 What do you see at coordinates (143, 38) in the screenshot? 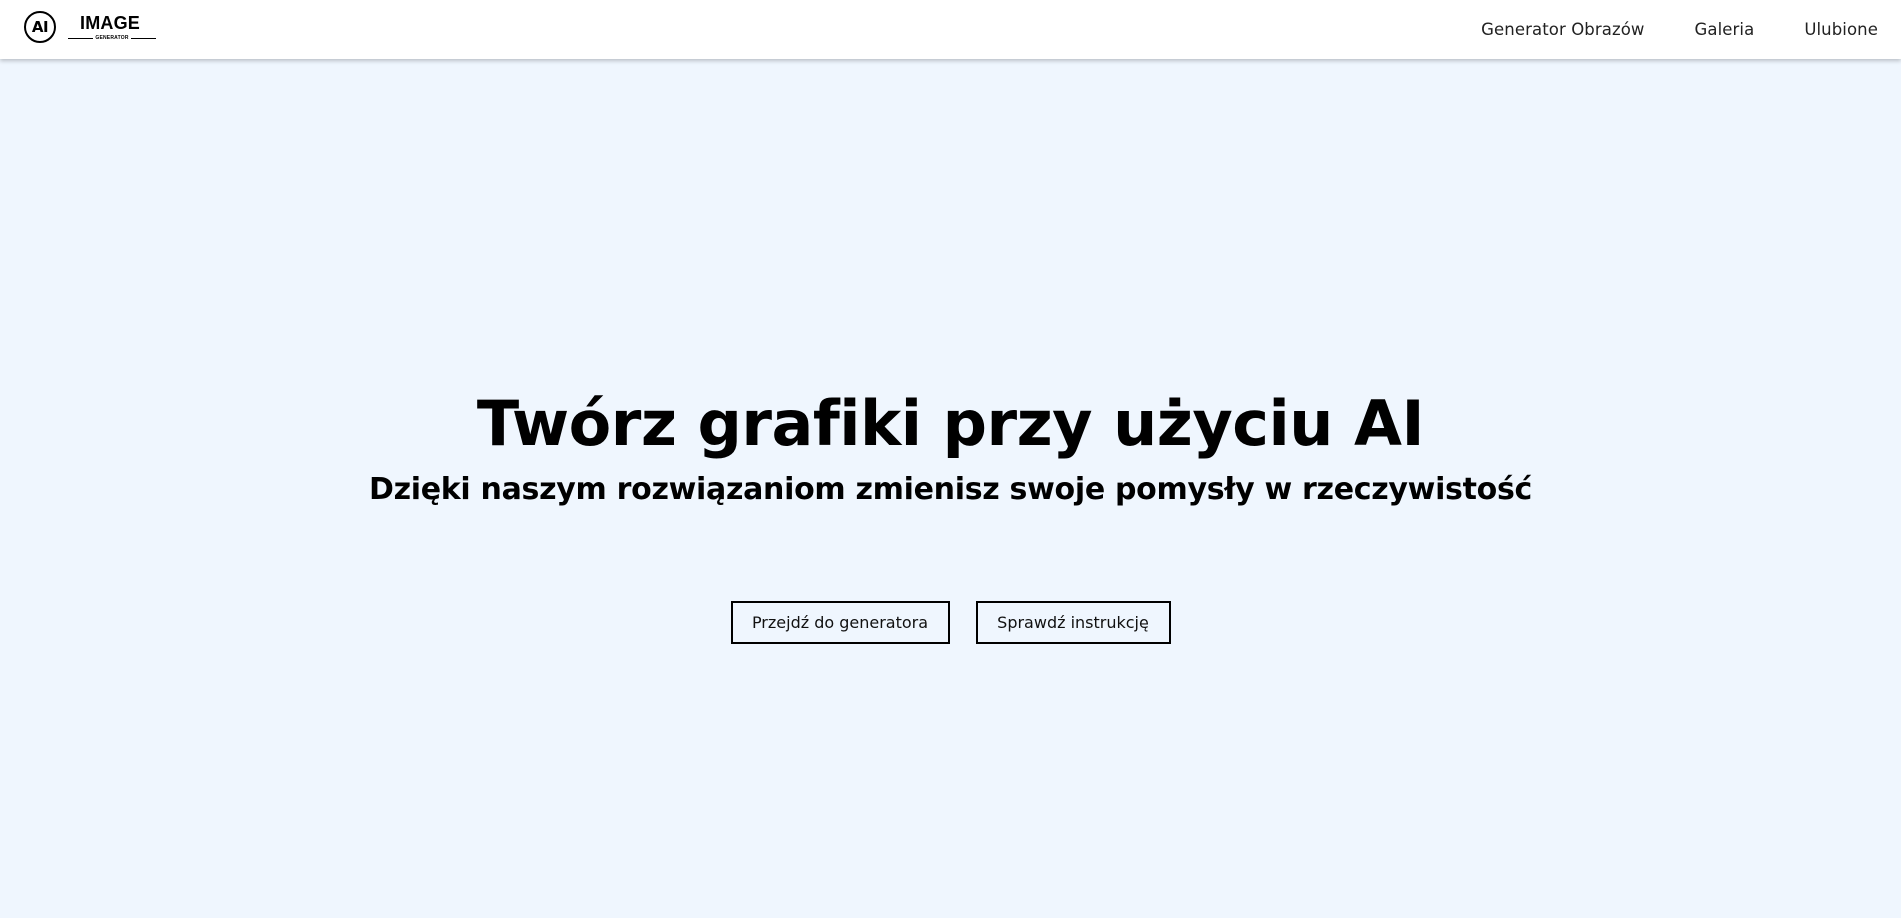
I see `logo-divider-right` at bounding box center [143, 38].